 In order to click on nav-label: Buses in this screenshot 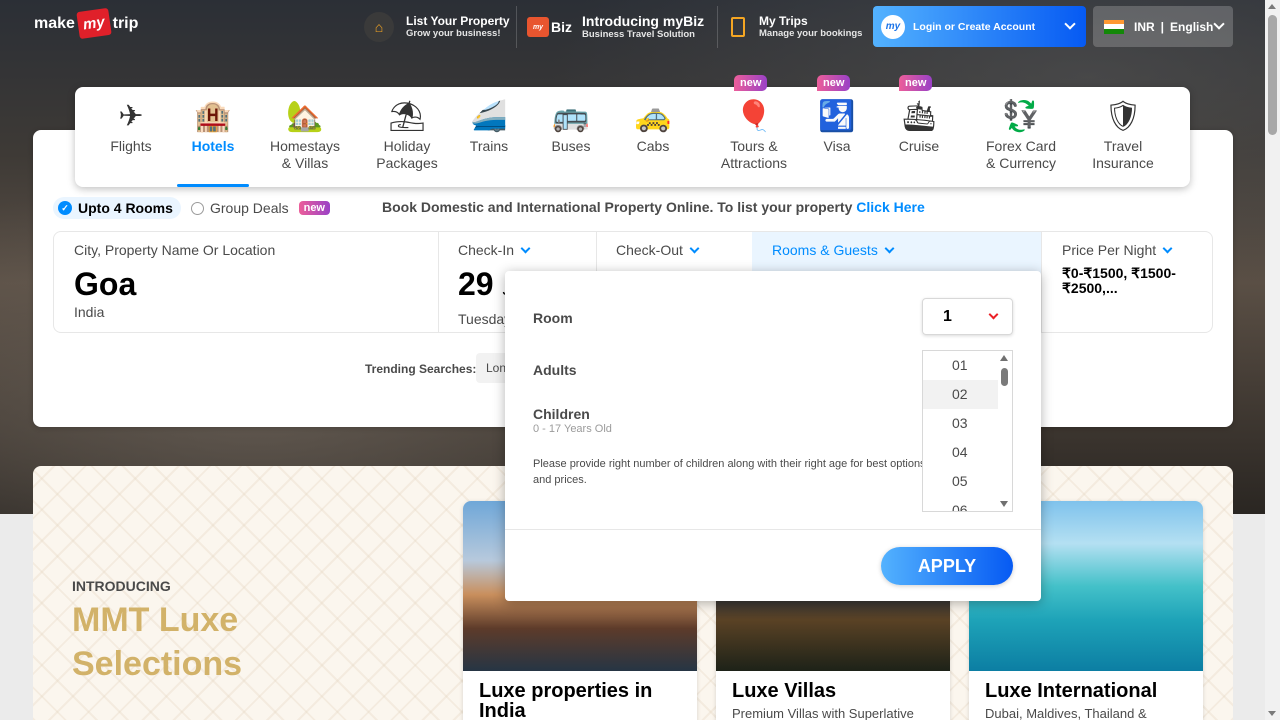, I will do `click(571, 146)`.